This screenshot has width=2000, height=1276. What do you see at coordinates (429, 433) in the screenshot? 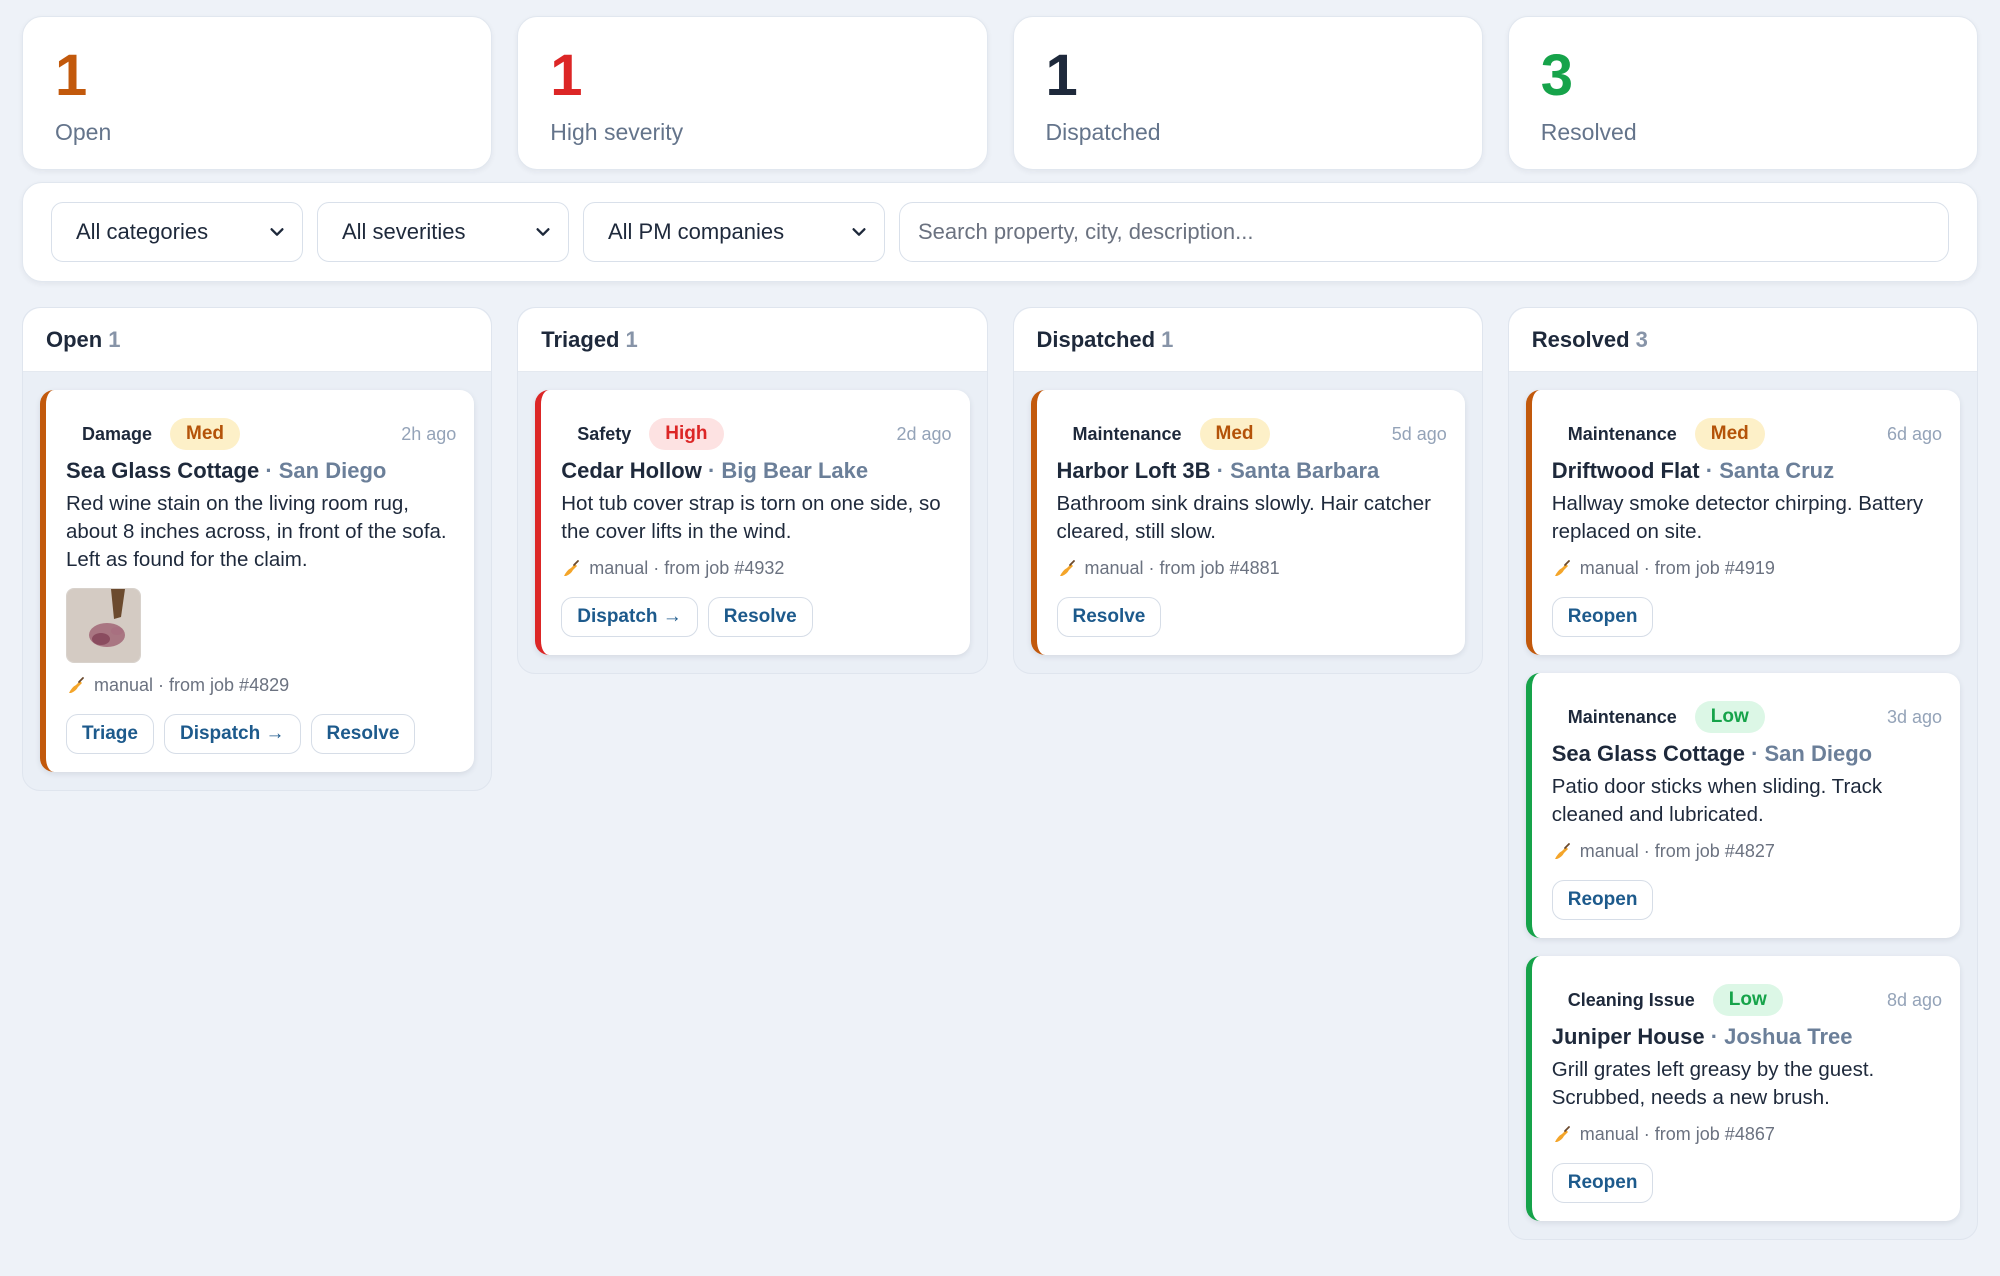
I see `timestamp: 2h ago` at bounding box center [429, 433].